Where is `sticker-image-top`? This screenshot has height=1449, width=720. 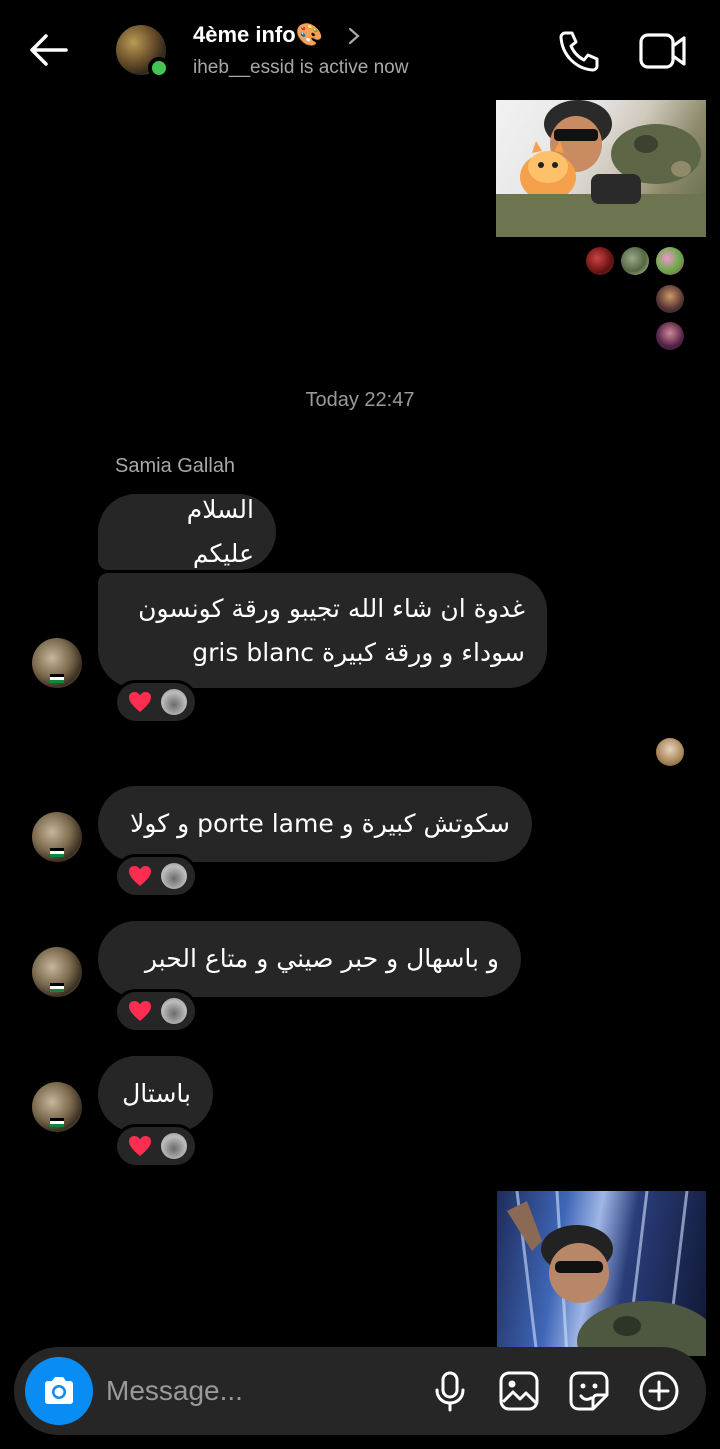 sticker-image-top is located at coordinates (601, 168).